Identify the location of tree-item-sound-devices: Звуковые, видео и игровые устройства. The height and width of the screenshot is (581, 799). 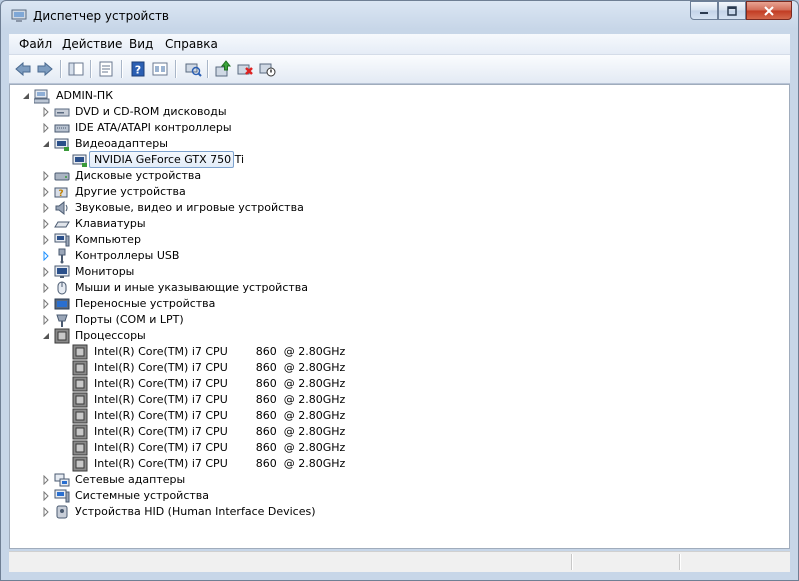
(170, 208).